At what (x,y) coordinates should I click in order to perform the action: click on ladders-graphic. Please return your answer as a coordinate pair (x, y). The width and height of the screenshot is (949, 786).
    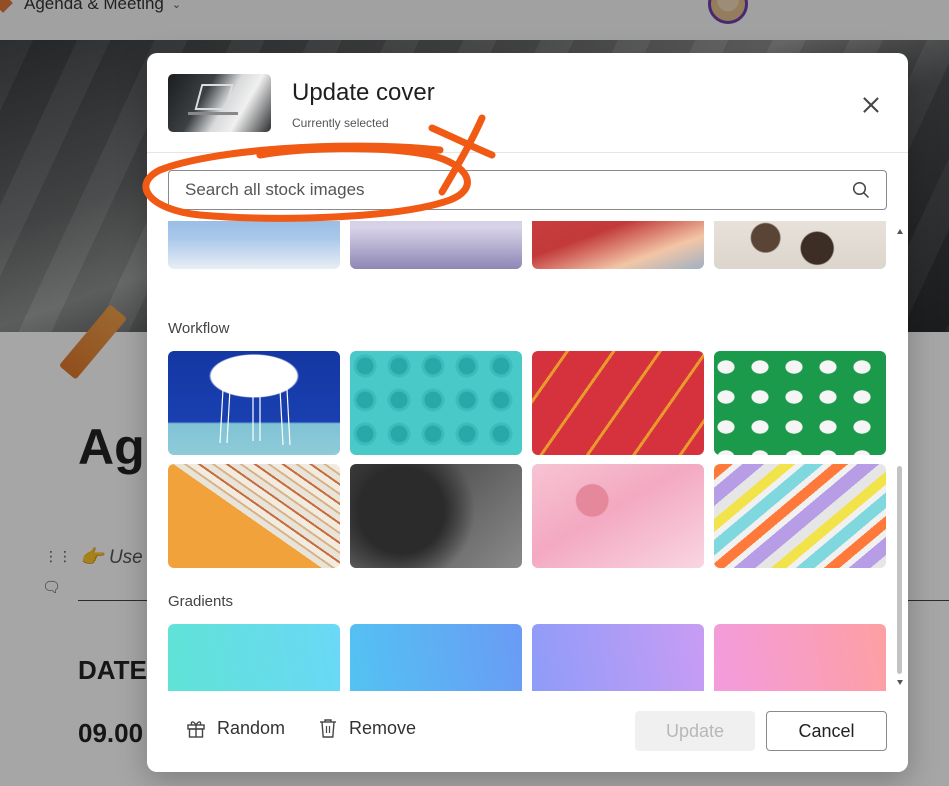
    Looking at the image, I should click on (255, 417).